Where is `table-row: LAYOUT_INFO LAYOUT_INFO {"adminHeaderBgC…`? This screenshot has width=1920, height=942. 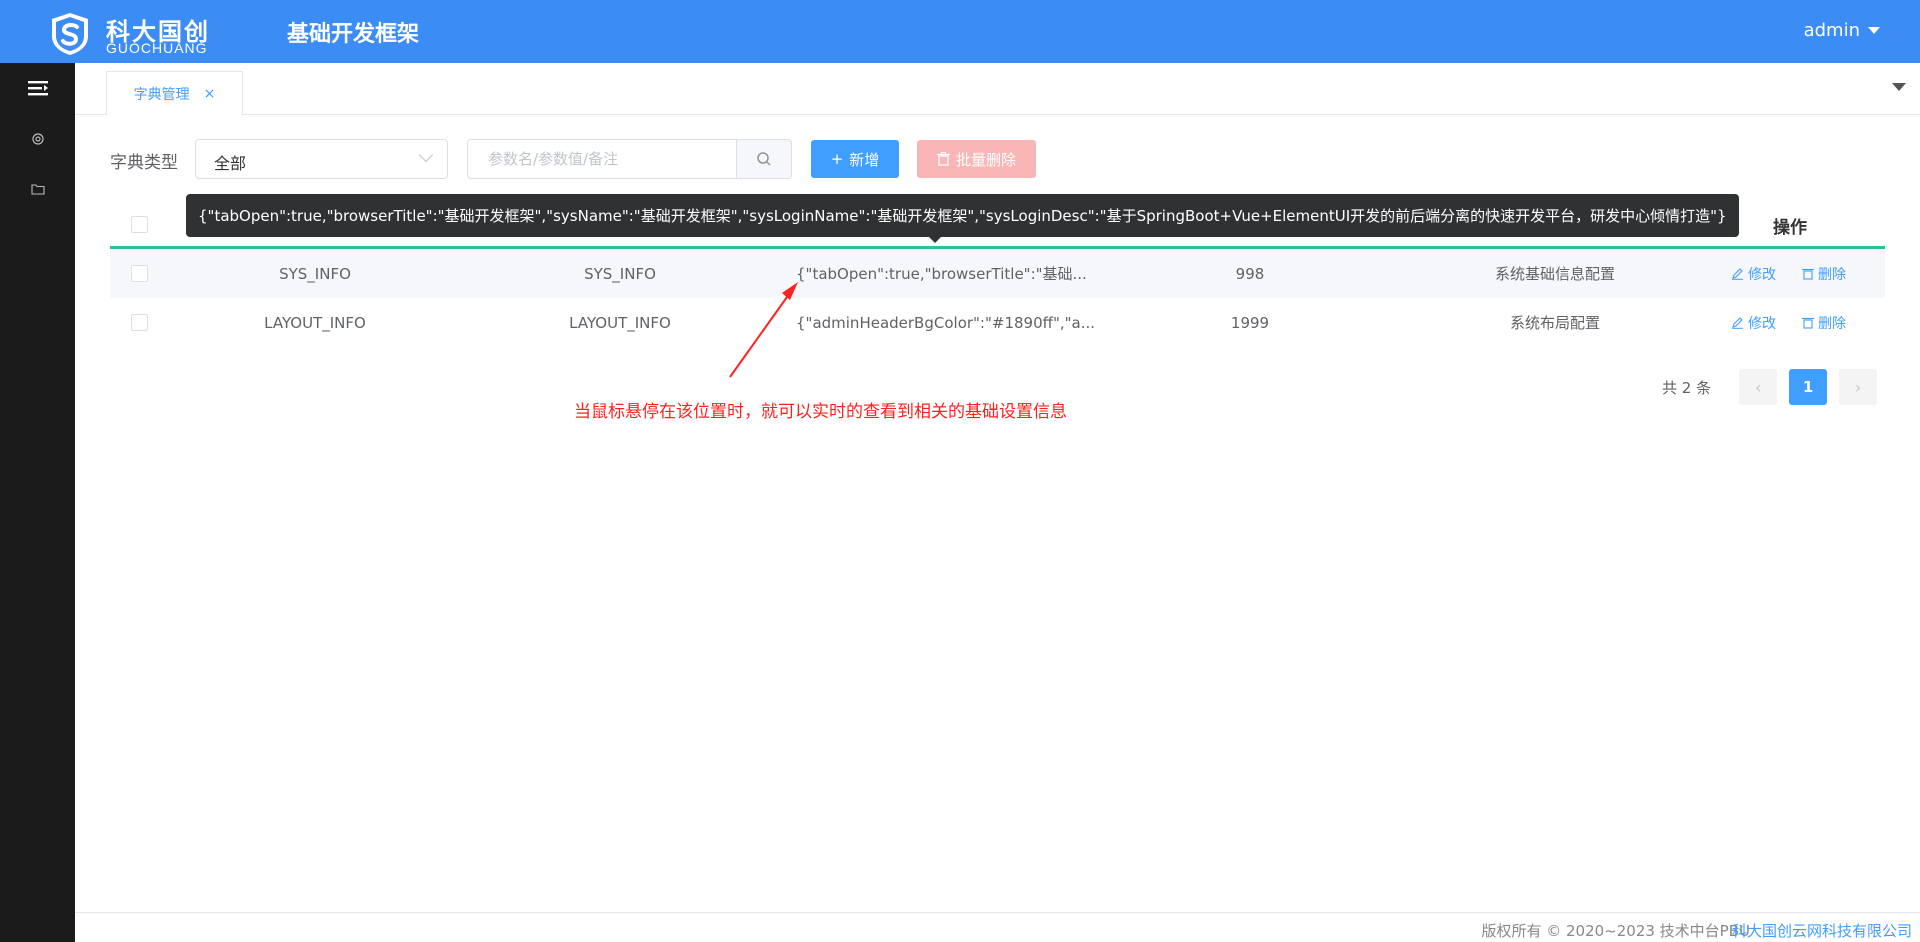 table-row: LAYOUT_INFO LAYOUT_INFO {"adminHeaderBgC… is located at coordinates (997, 322).